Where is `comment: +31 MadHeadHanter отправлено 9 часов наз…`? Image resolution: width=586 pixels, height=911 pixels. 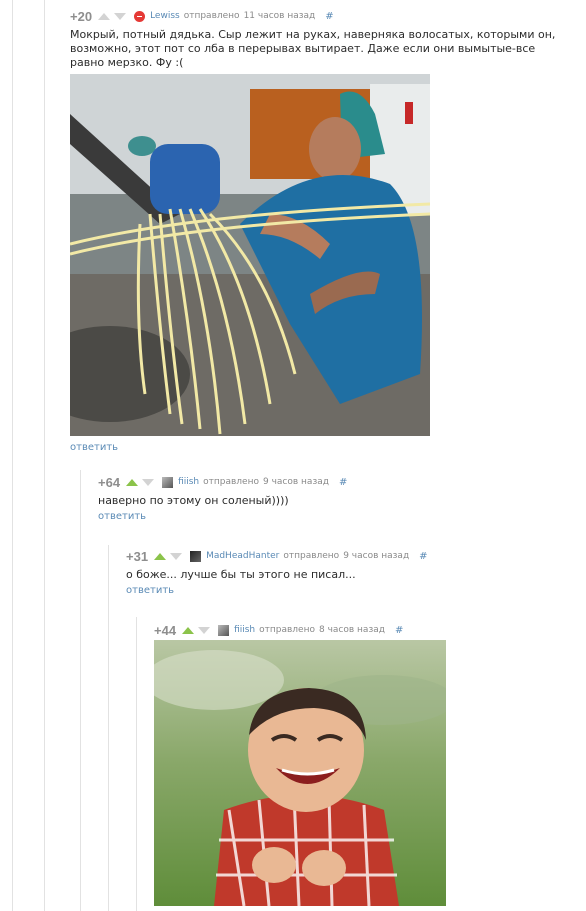 comment: +31 MadHeadHanter отправлено 9 часов наз… is located at coordinates (346, 572).